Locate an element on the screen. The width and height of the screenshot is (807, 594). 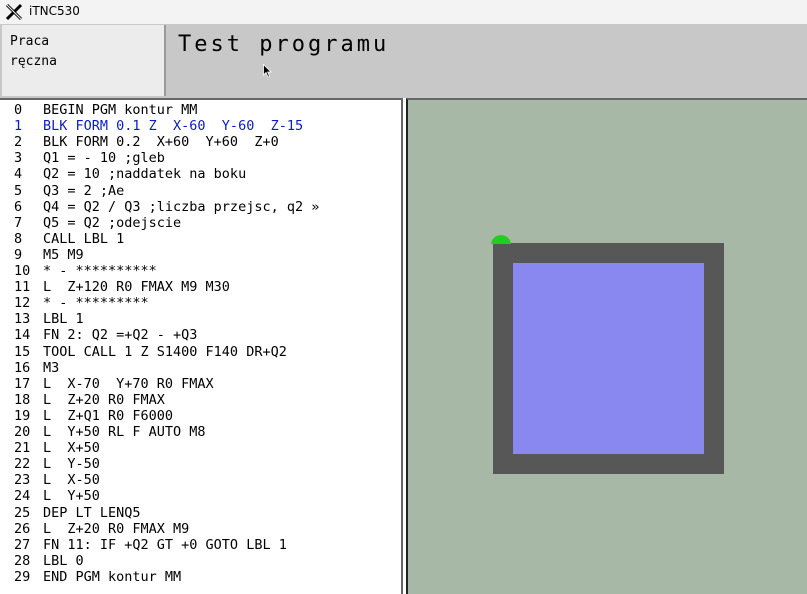
program-line: 19 L Z+Q1 R0 F6000 is located at coordinates (93, 416).